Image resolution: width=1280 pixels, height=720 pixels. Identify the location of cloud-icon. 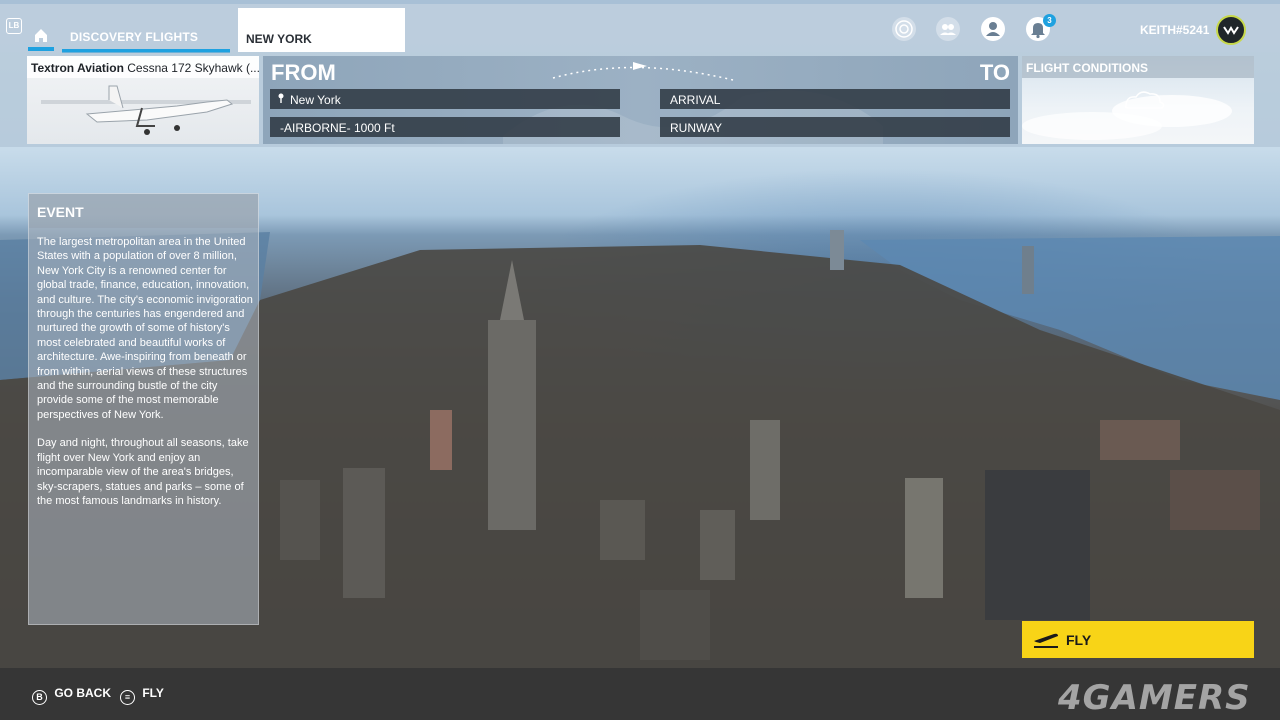
(1127, 115).